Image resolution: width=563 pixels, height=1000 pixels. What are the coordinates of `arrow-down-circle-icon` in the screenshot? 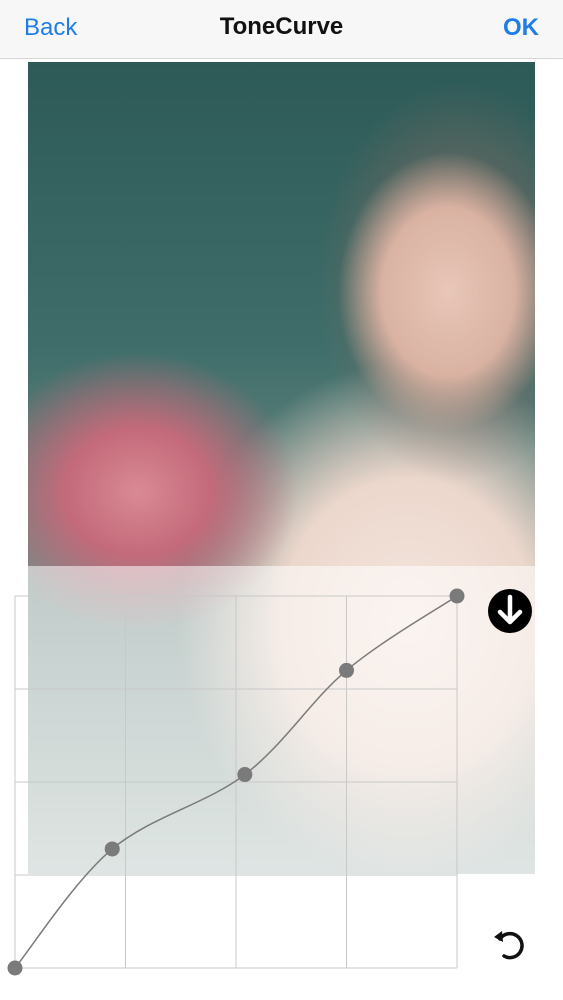 It's located at (510, 611).